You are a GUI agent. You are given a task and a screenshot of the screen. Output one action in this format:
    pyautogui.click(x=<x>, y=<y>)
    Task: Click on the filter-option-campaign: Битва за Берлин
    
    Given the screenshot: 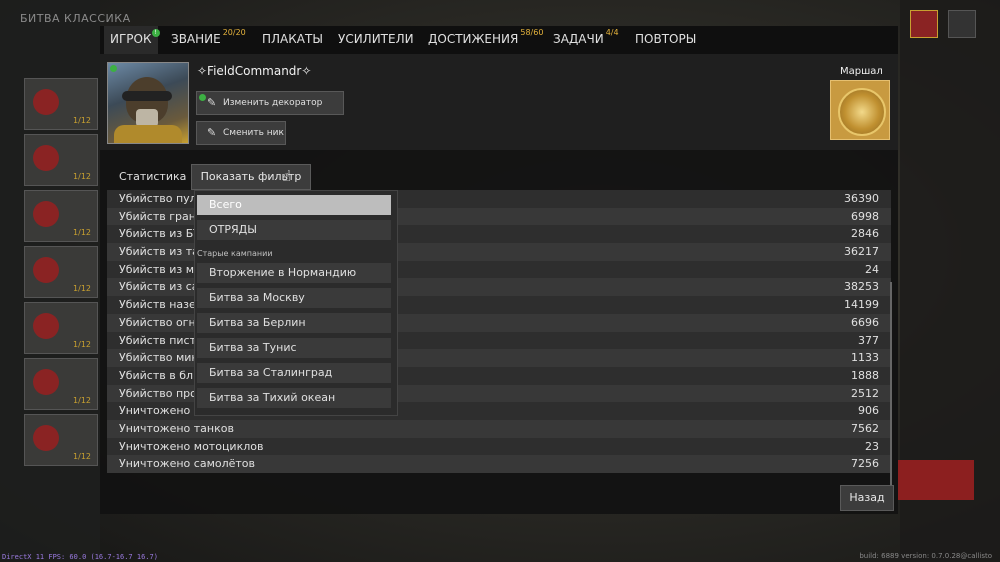 What is the action you would take?
    pyautogui.click(x=294, y=323)
    